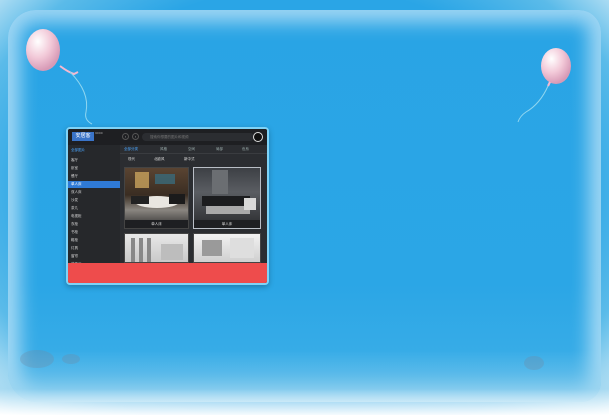  Describe the element at coordinates (198, 137) in the screenshot. I see `search-input: 搜索你想要的图片和视频` at that location.